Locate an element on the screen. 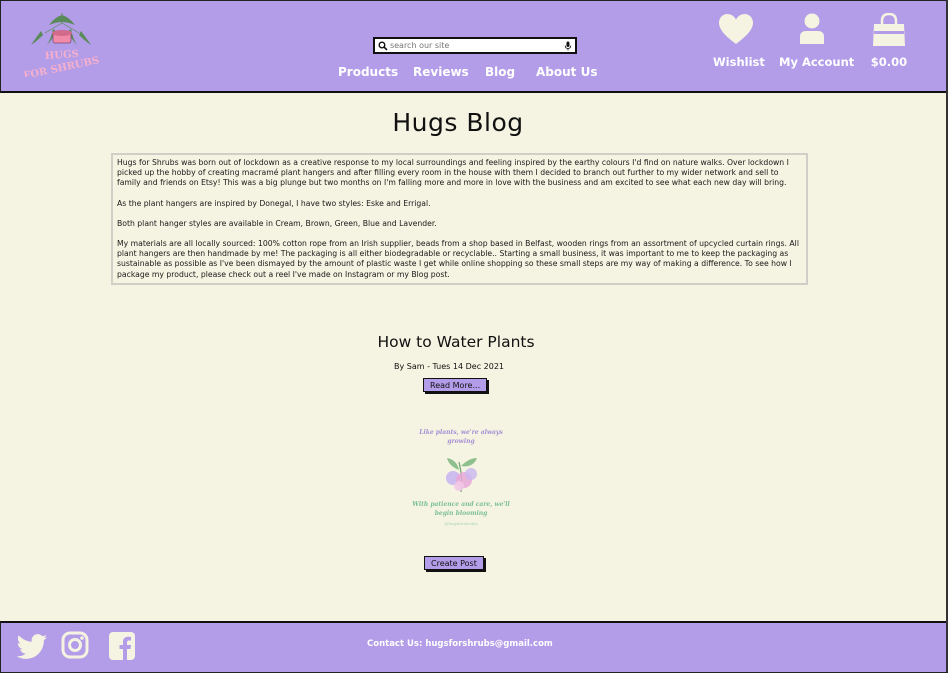  nav-reviews: Reviews is located at coordinates (441, 72).